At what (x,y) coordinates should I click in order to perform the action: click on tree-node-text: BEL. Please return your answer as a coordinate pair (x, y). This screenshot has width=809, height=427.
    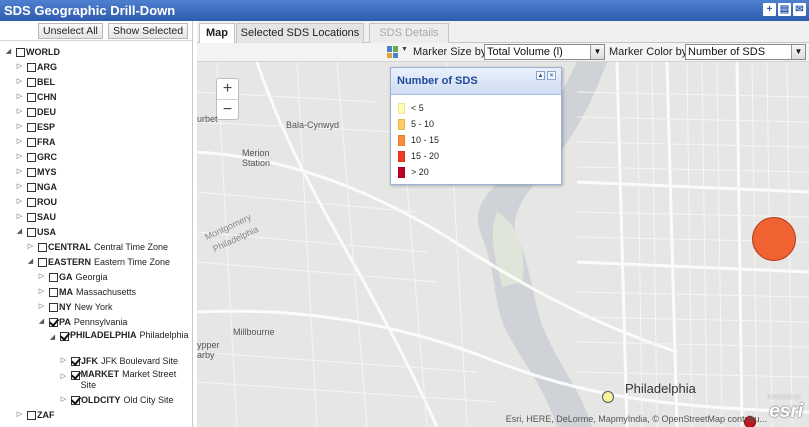
    Looking at the image, I should click on (47, 82).